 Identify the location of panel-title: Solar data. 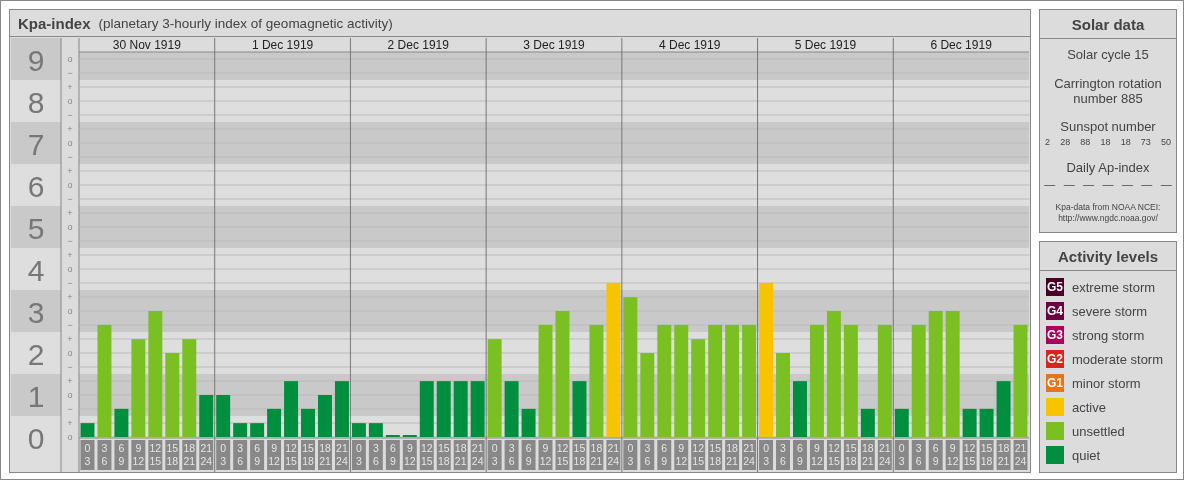
(1108, 24).